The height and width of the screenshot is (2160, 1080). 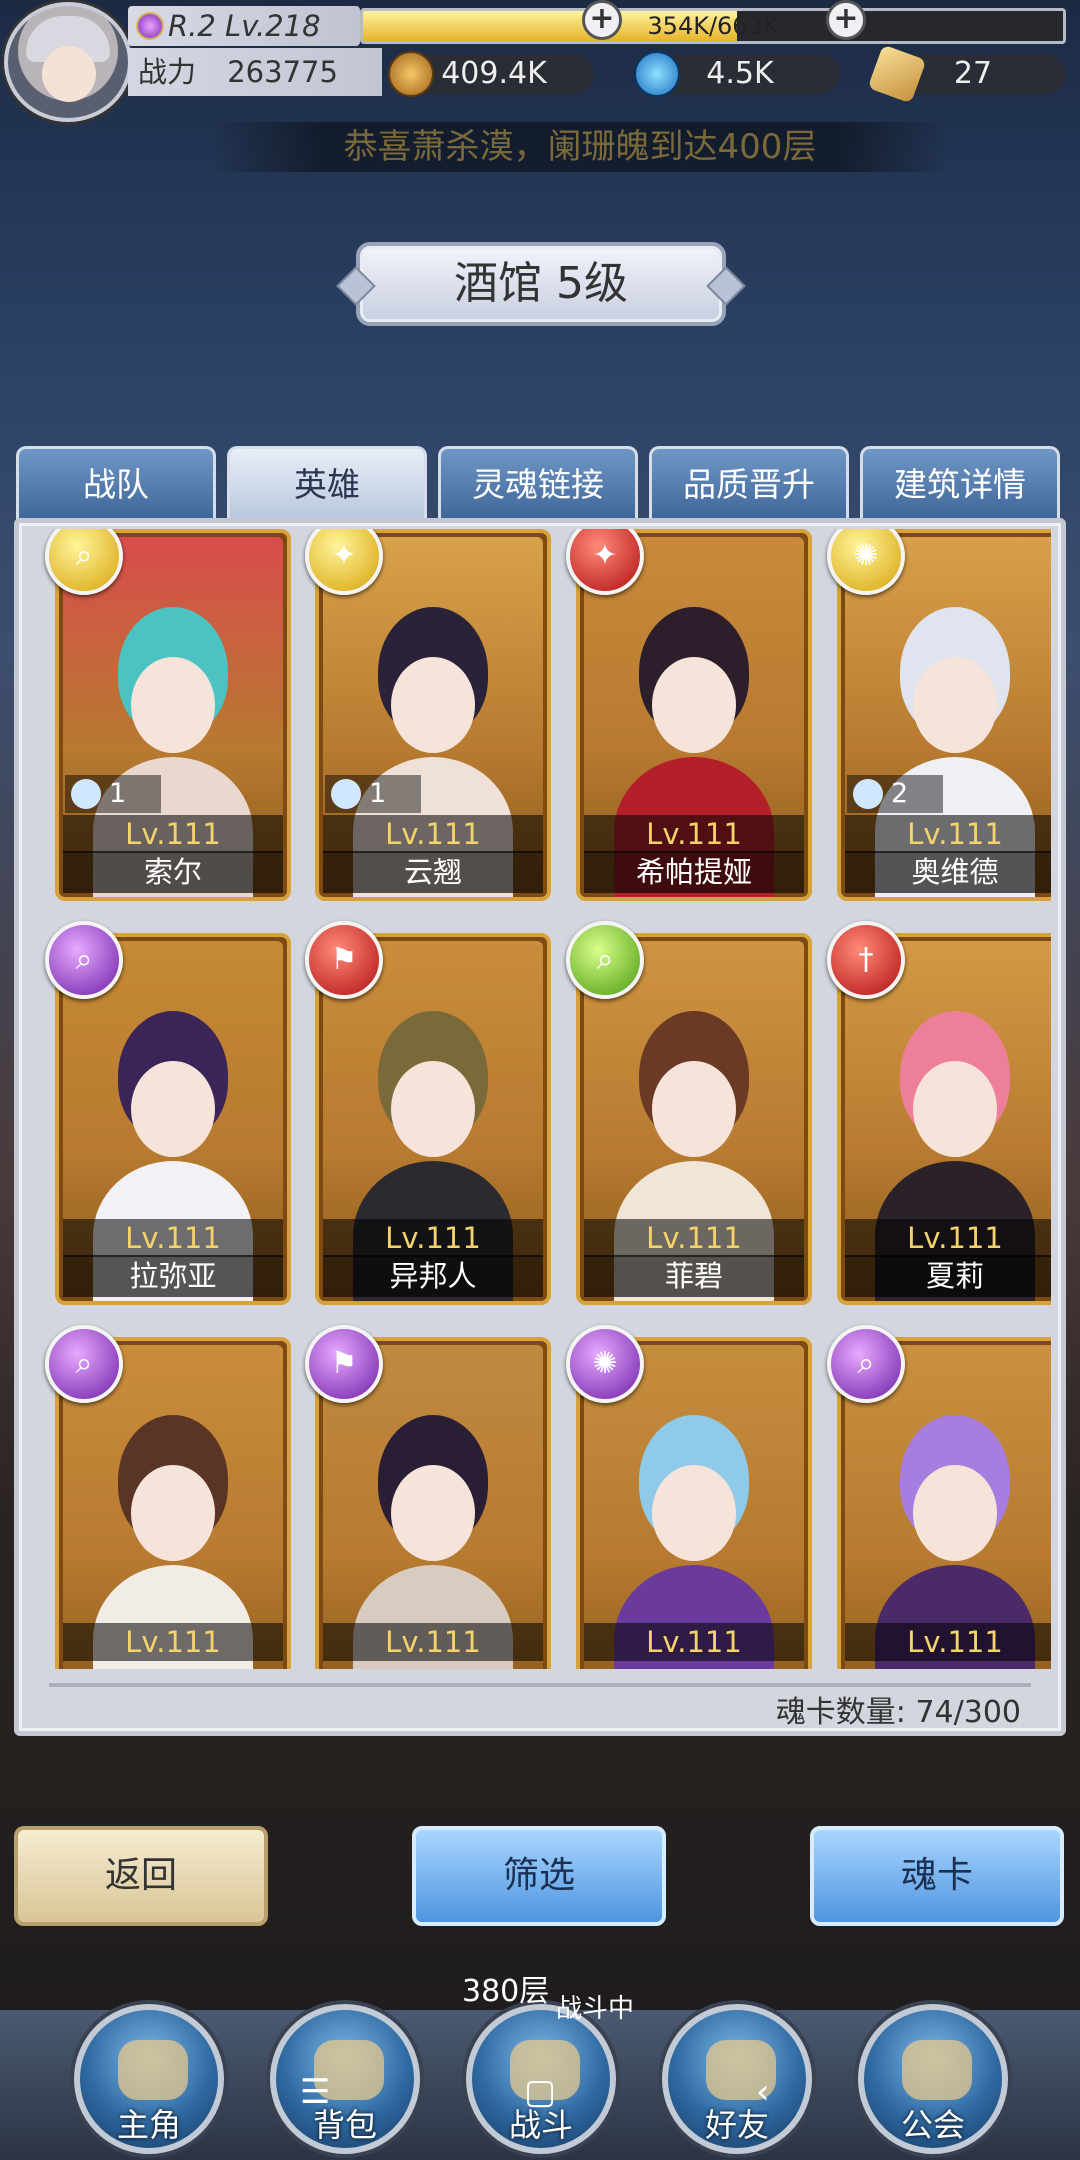 I want to click on scroll-value: 27, so click(x=973, y=73).